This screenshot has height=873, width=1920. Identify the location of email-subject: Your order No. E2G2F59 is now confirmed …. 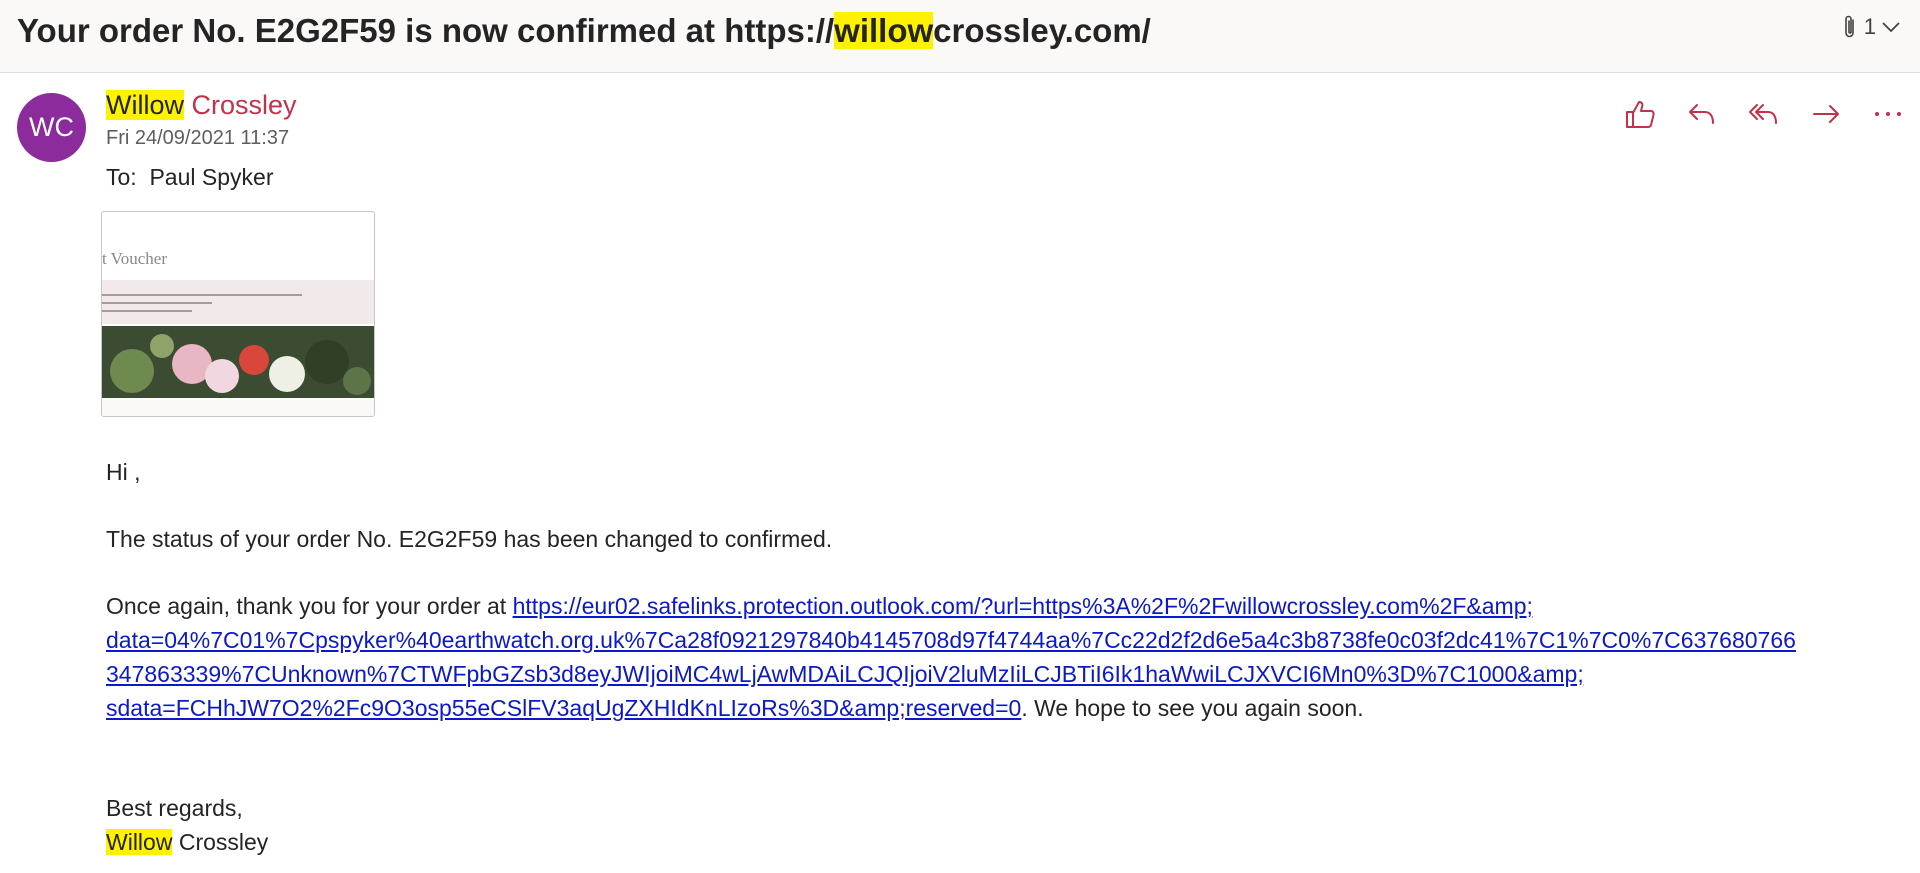
(584, 31).